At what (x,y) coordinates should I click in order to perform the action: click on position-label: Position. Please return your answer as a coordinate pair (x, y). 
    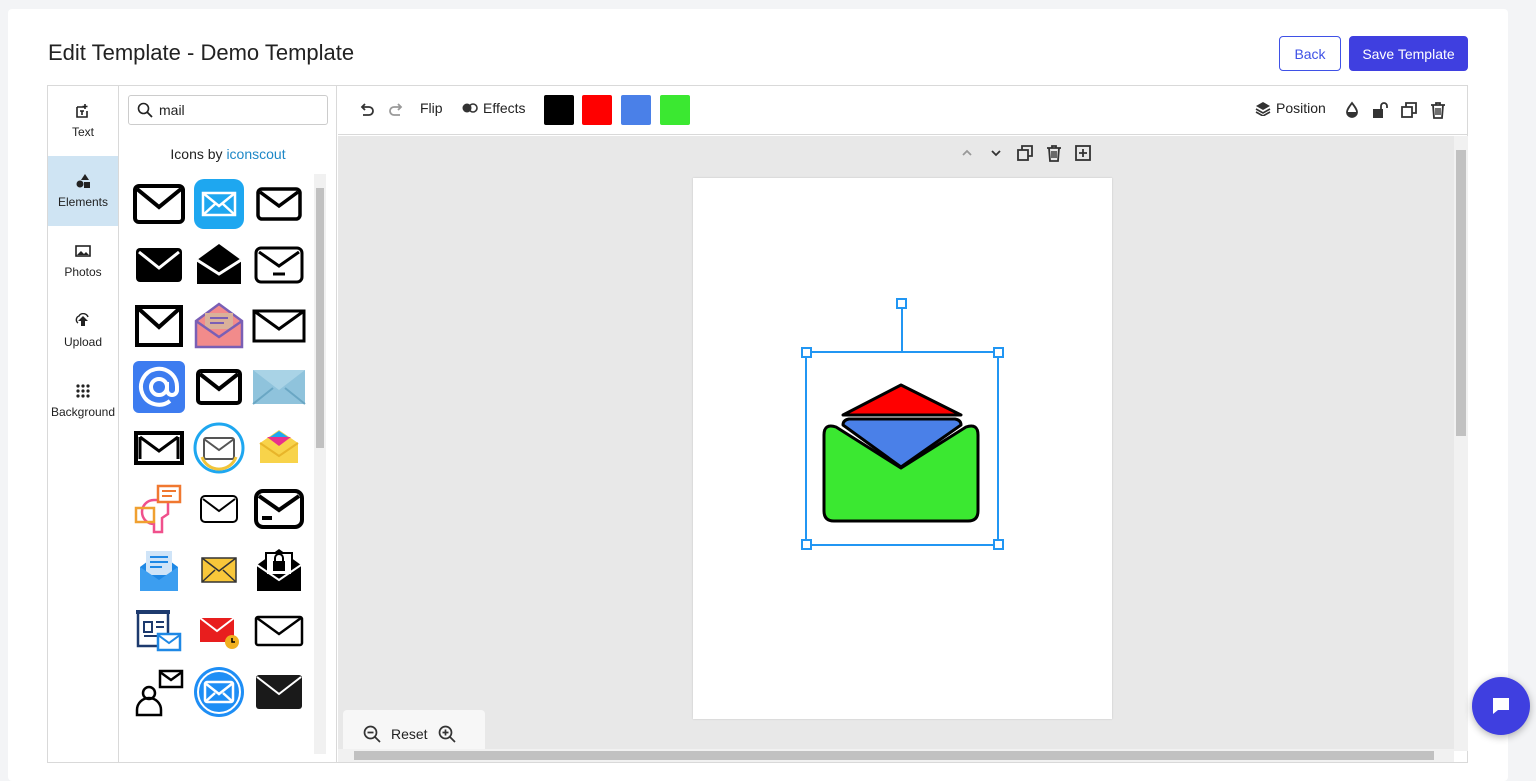
    Looking at the image, I should click on (1301, 108).